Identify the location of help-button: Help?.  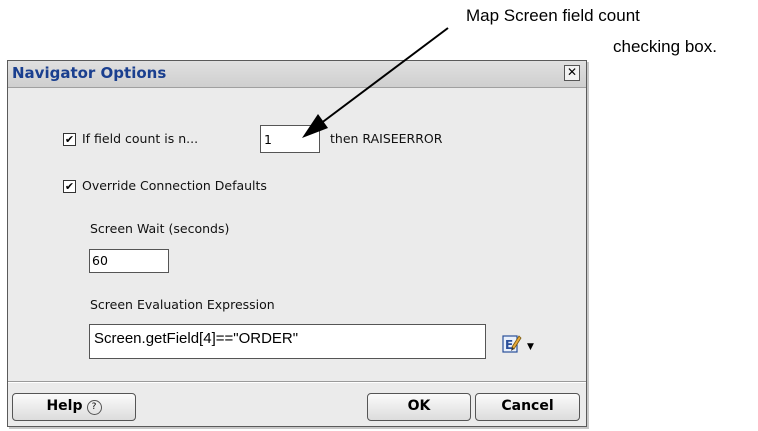
(74, 407).